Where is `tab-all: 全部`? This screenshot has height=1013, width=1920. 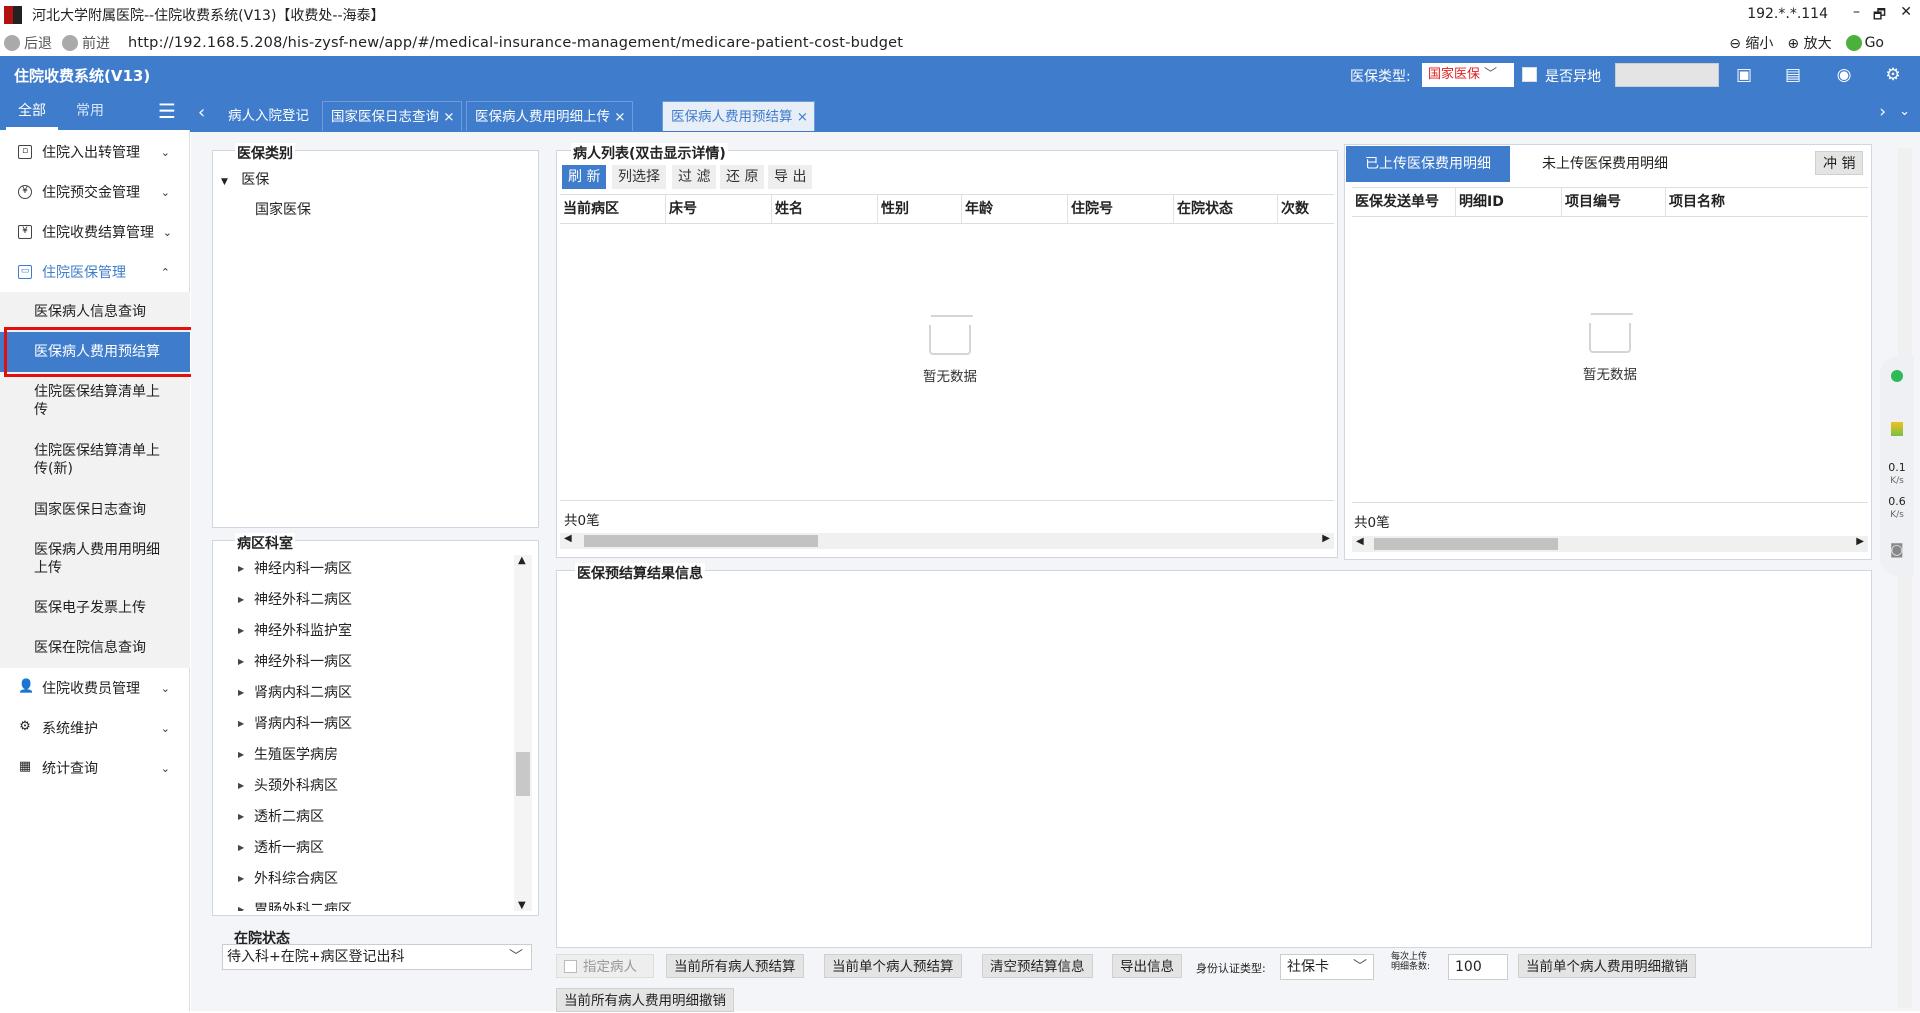
tab-all: 全部 is located at coordinates (32, 112).